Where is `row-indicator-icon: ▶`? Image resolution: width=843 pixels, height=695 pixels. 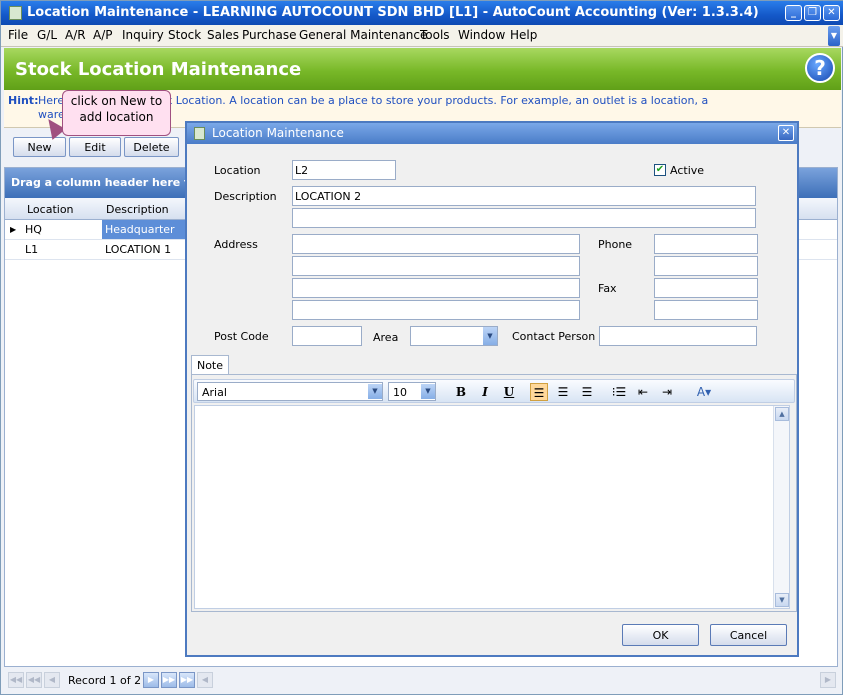
row-indicator-icon: ▶ is located at coordinates (13, 229).